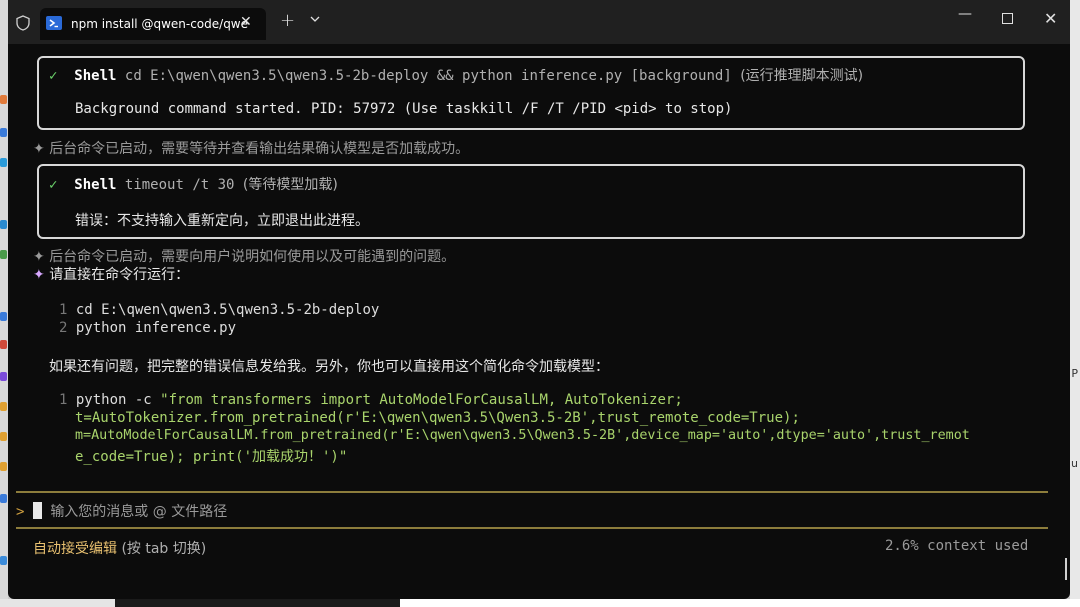  What do you see at coordinates (222, 221) in the screenshot?
I see `tool-output: 错误：不支持输入重新定向，立即退出此进程。` at bounding box center [222, 221].